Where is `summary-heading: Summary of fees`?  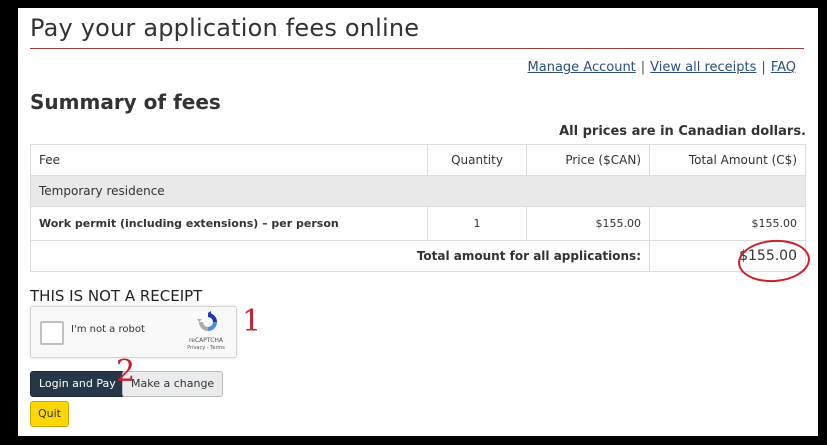
summary-heading: Summary of fees is located at coordinates (125, 102).